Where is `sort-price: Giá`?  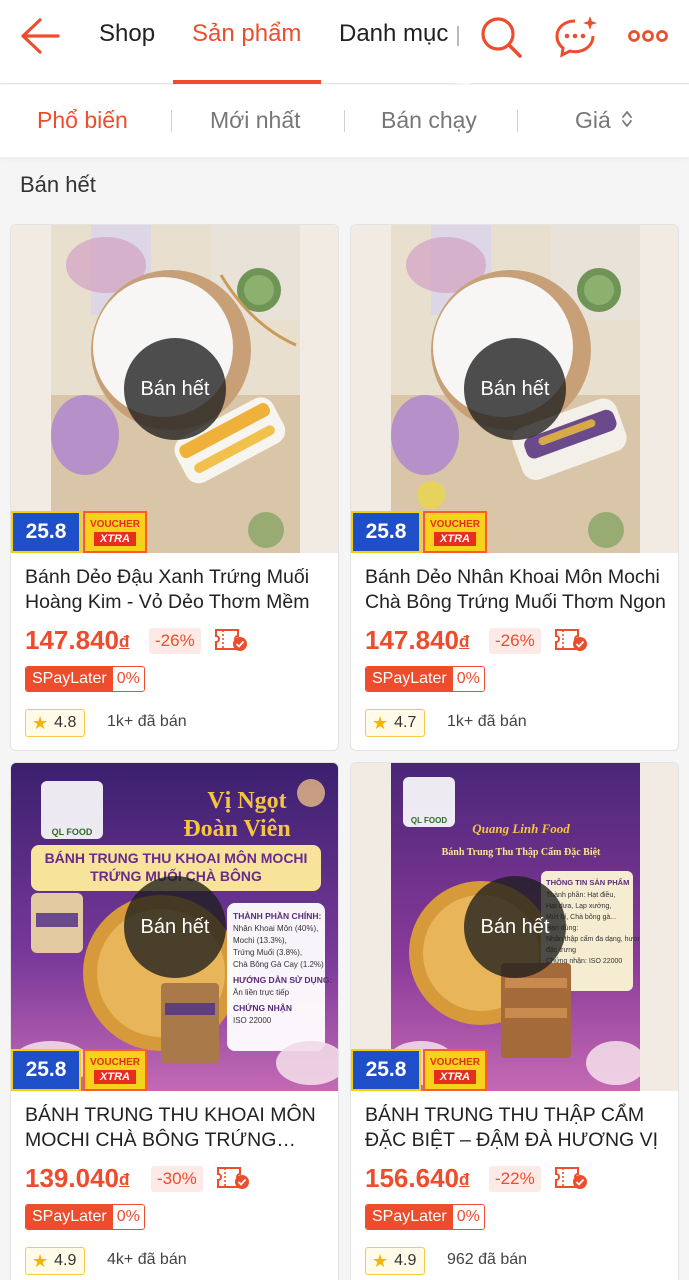
sort-price: Giá is located at coordinates (604, 120).